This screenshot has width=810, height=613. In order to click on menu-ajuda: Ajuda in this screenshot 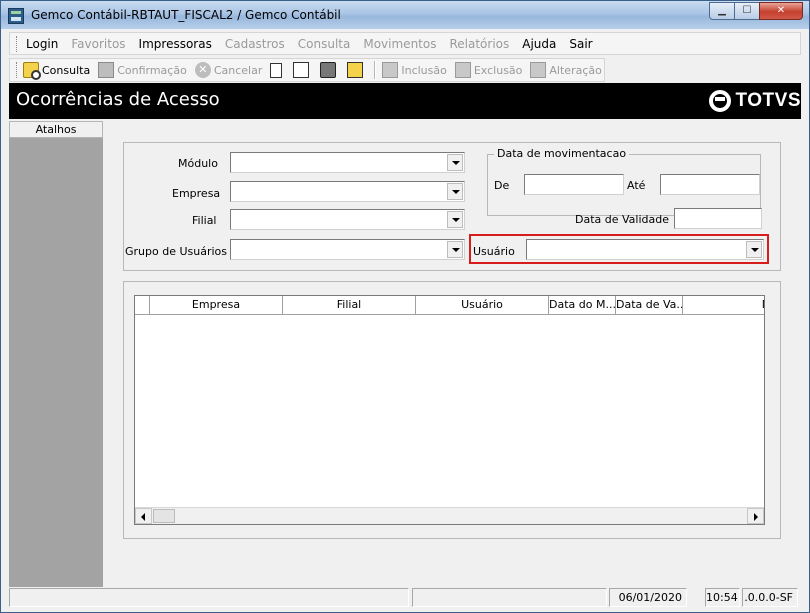, I will do `click(539, 44)`.